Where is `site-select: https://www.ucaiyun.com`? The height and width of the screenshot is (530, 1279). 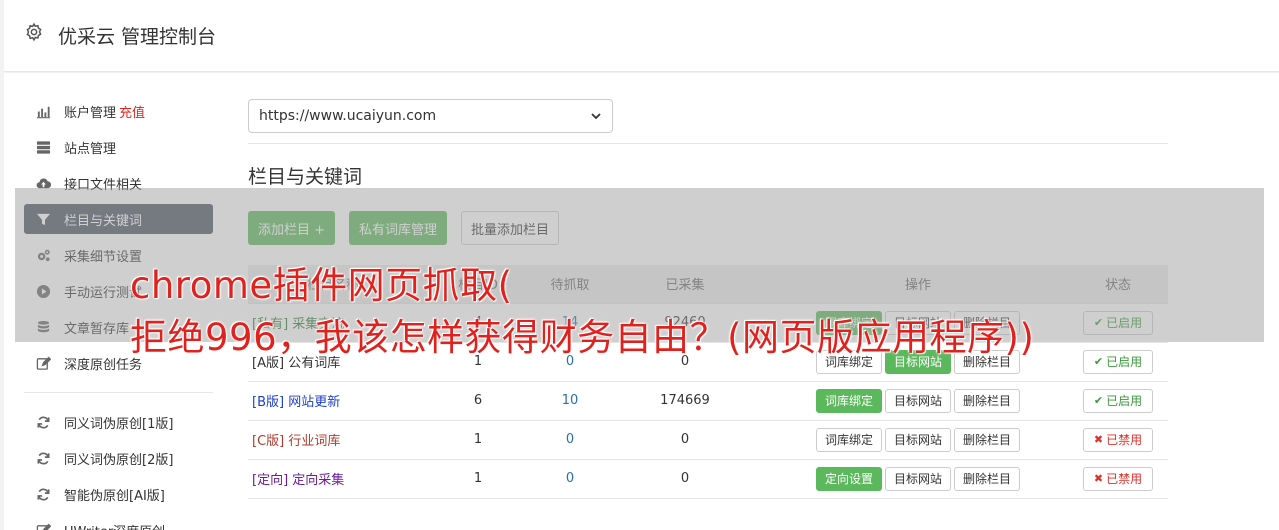
site-select: https://www.ucaiyun.com is located at coordinates (430, 116).